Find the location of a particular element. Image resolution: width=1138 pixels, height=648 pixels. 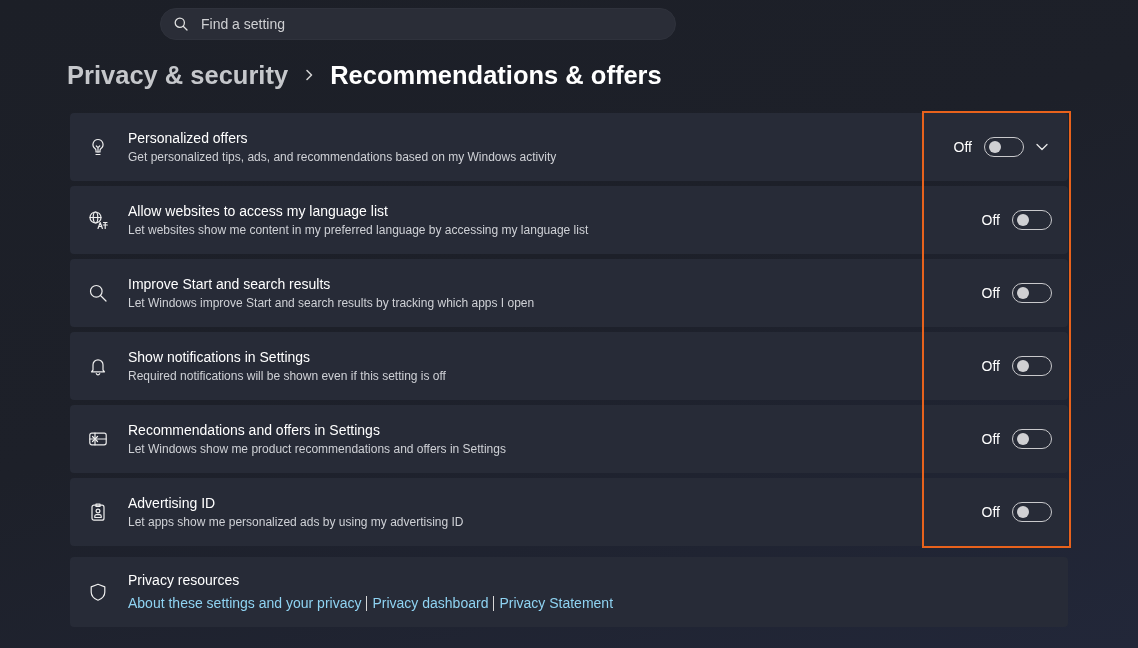

globe-letters-icon is located at coordinates (98, 220).